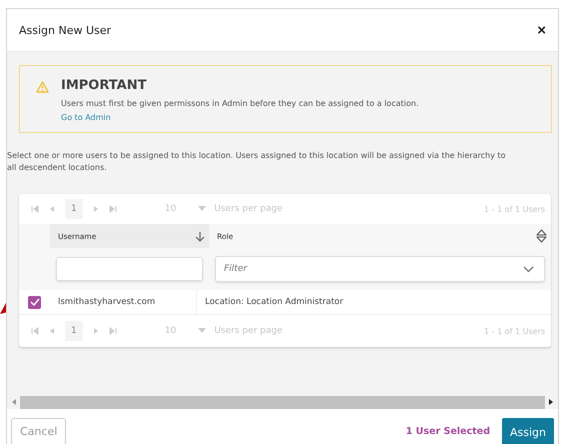 Image resolution: width=570 pixels, height=444 pixels. What do you see at coordinates (380, 269) in the screenshot?
I see `filter-dropdown: Filter` at bounding box center [380, 269].